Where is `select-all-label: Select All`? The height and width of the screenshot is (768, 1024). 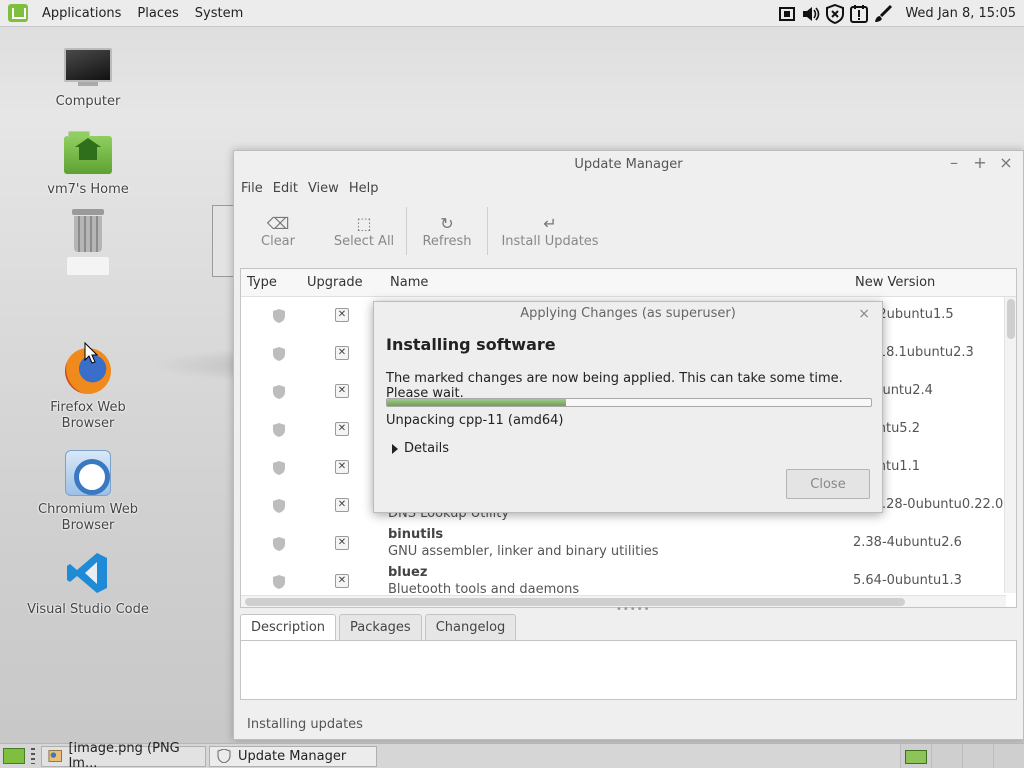 select-all-label: Select All is located at coordinates (364, 241).